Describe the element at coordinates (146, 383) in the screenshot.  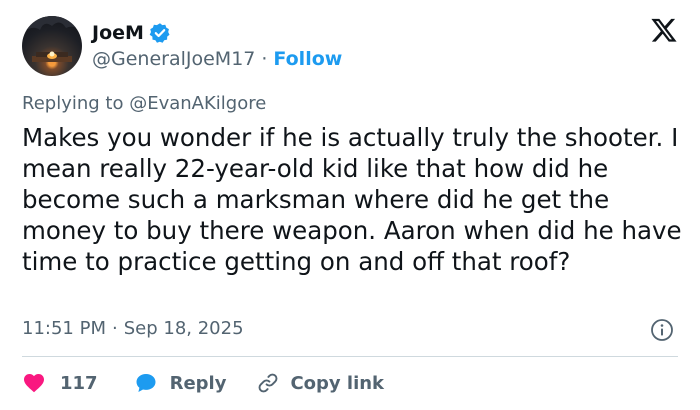
I see `speech-bubble-icon` at that location.